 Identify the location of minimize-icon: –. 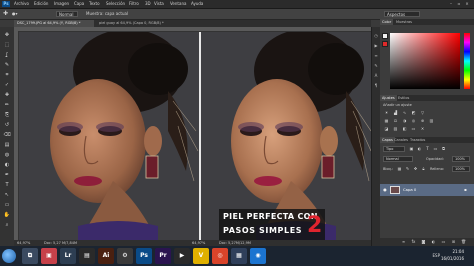
(451, 4).